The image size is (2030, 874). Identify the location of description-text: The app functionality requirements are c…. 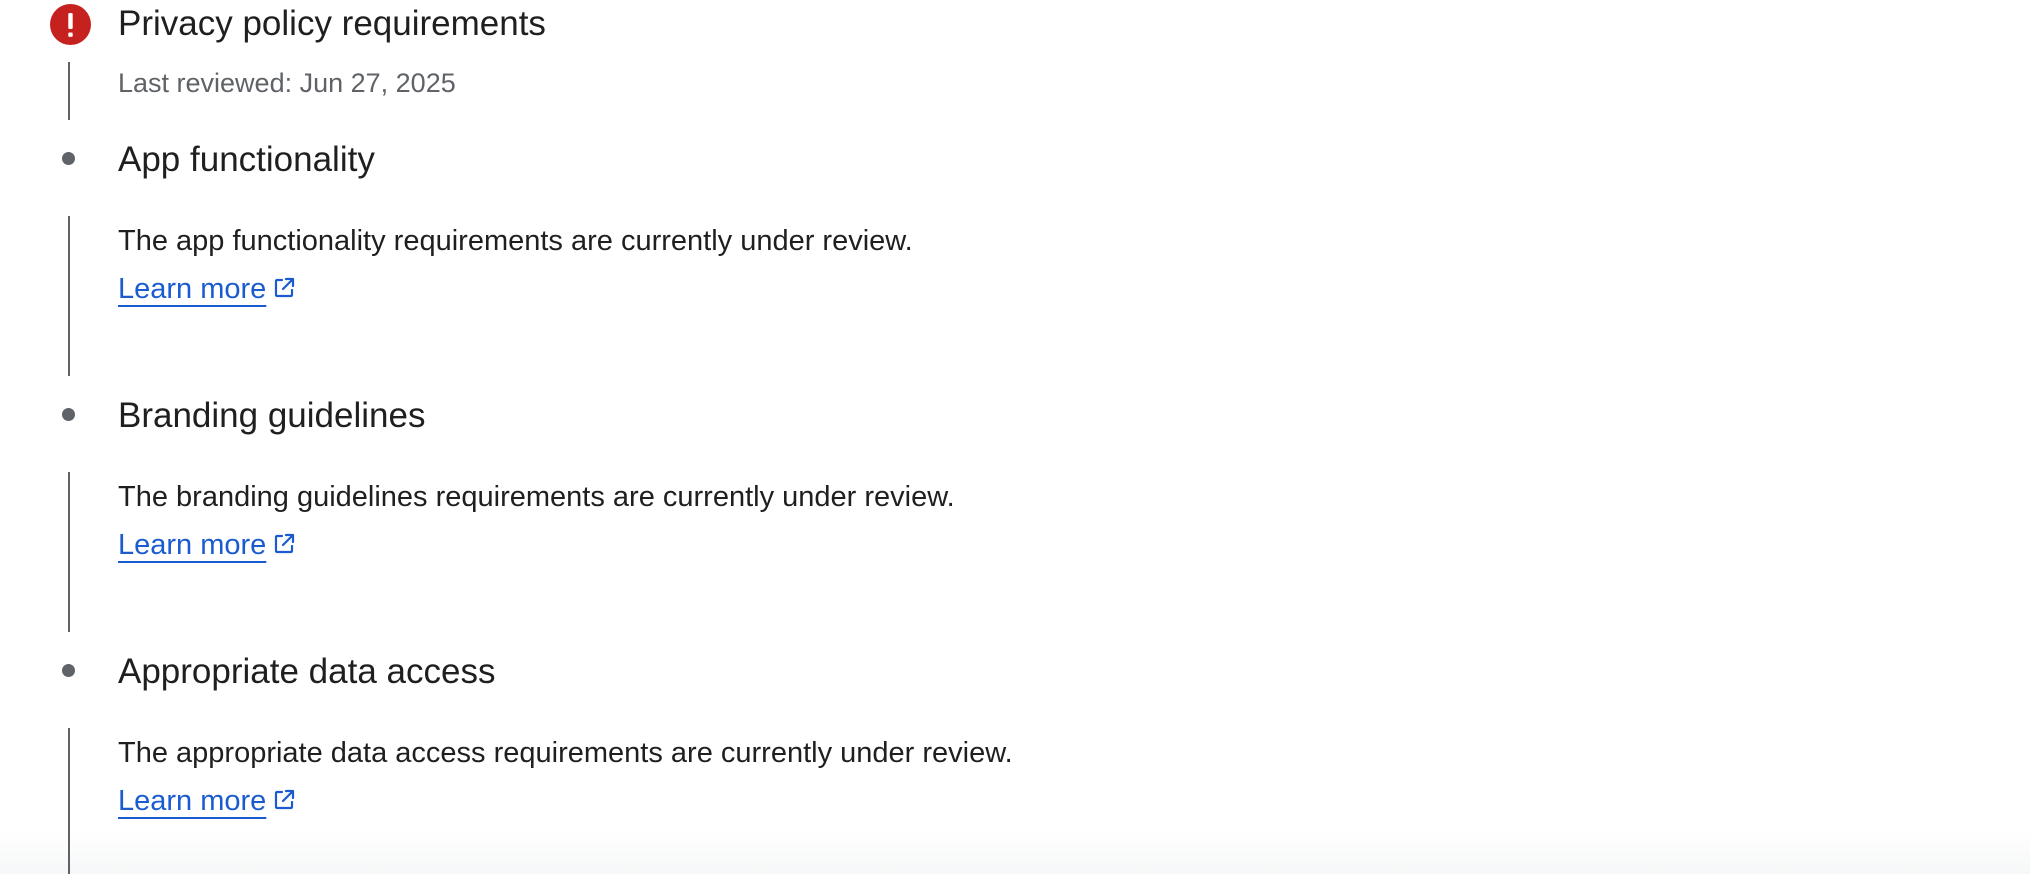
(515, 241).